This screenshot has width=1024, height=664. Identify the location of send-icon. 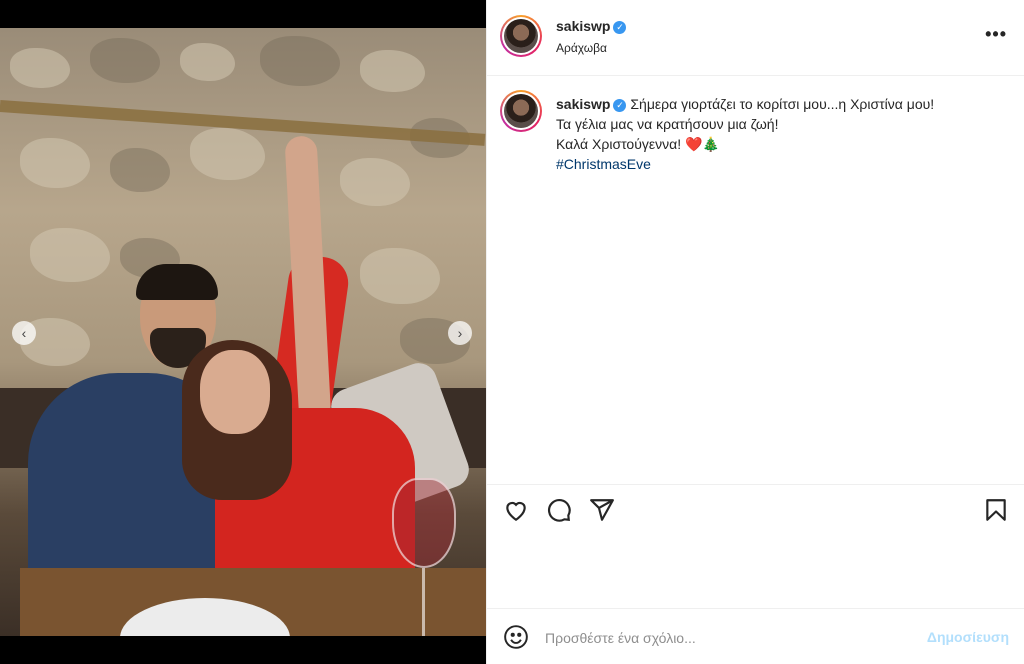
(603, 511).